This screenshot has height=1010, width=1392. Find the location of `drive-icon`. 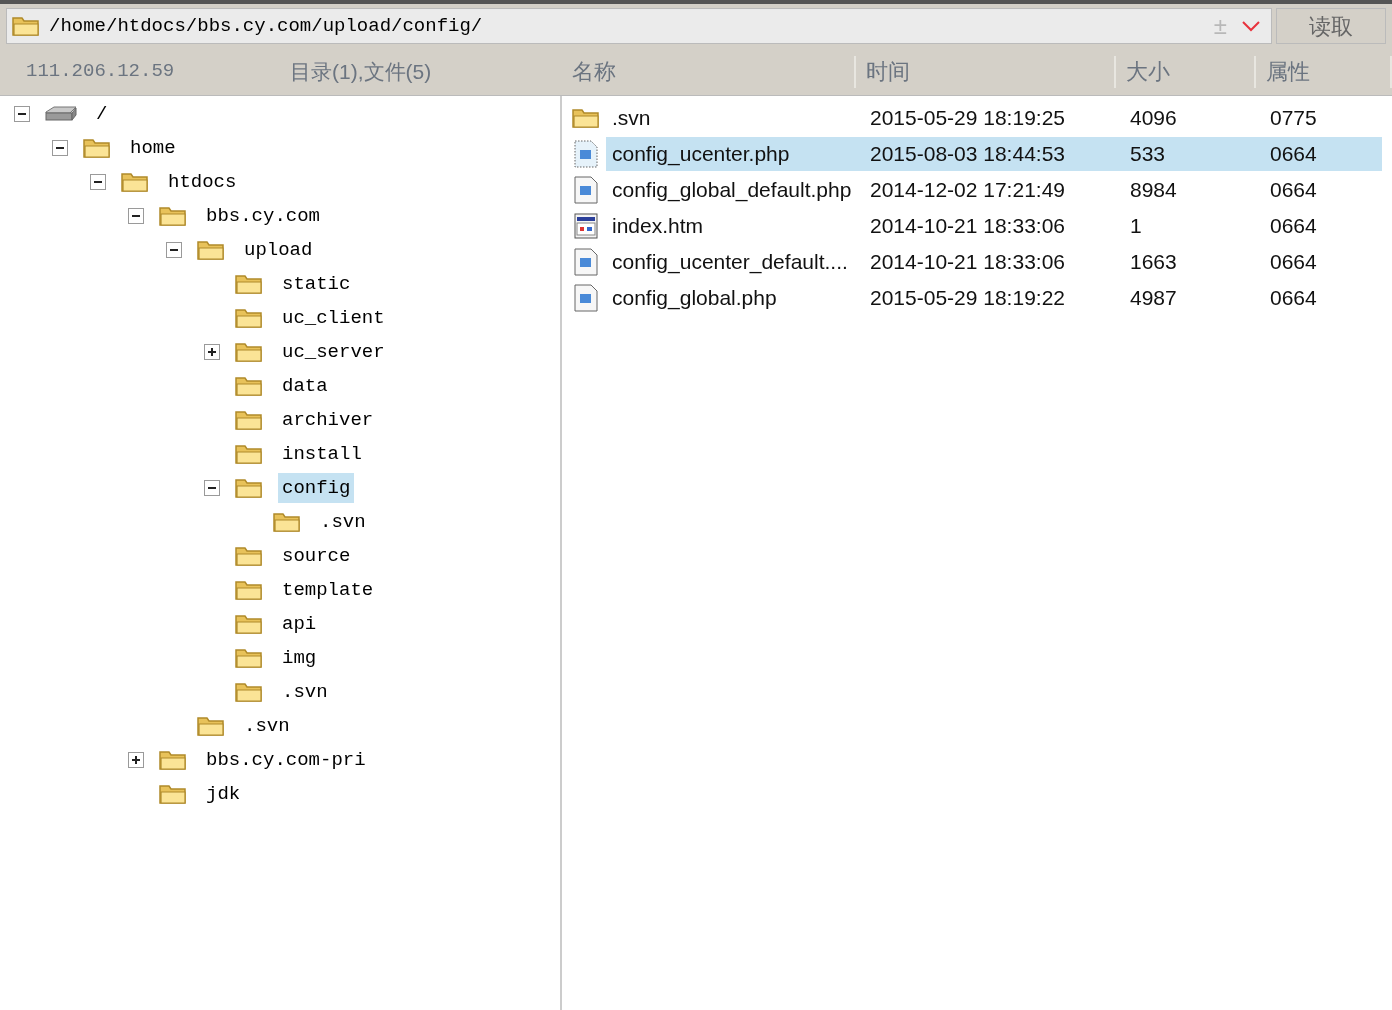

drive-icon is located at coordinates (61, 114).